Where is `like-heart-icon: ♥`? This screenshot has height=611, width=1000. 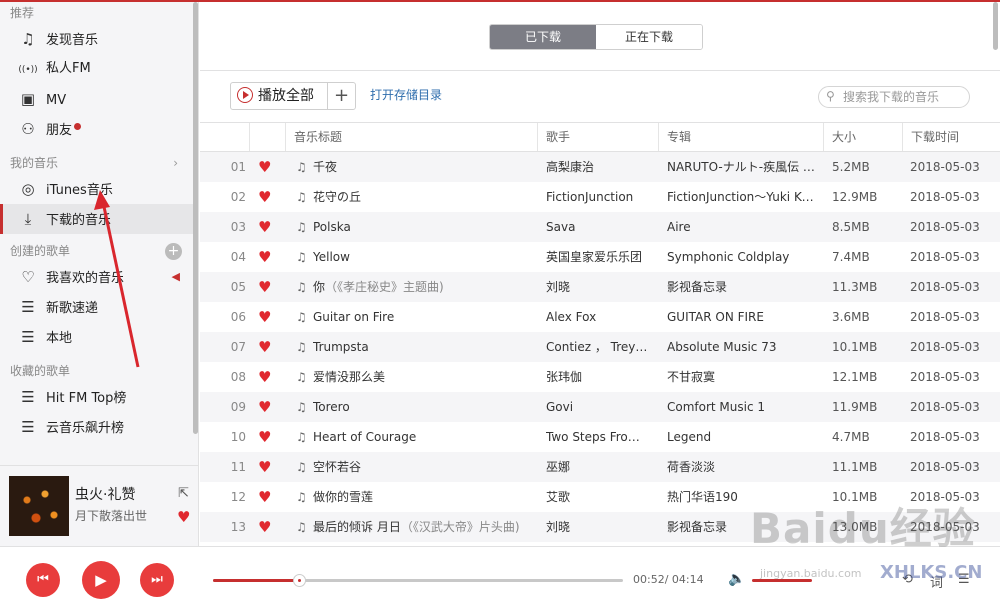 like-heart-icon: ♥ is located at coordinates (183, 517).